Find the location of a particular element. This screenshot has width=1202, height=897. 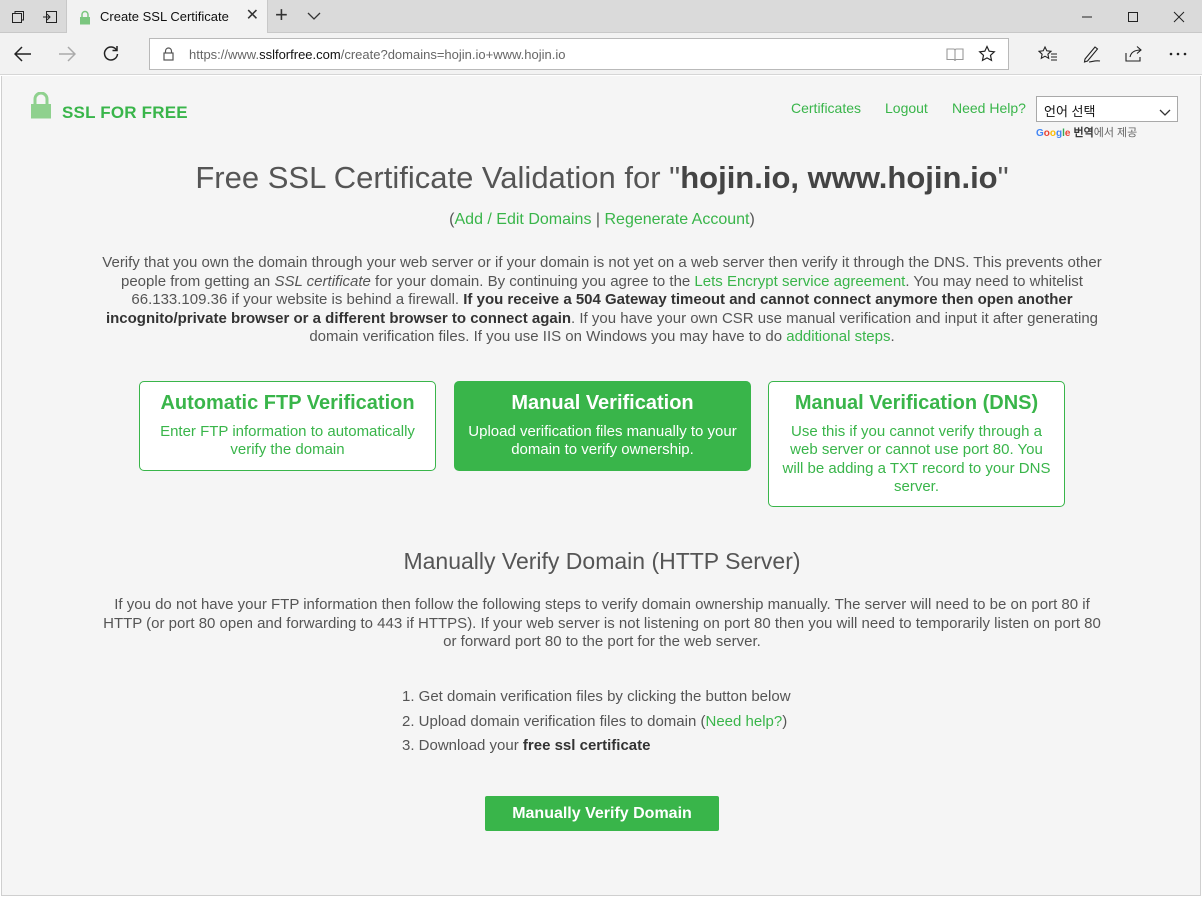

favorite-star-icon is located at coordinates (987, 56).